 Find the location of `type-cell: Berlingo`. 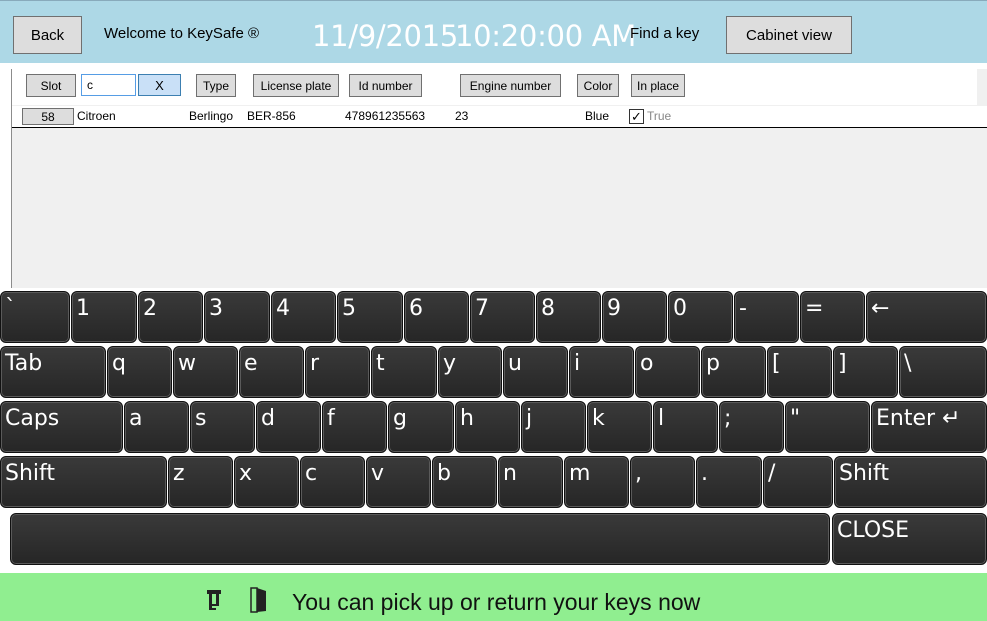

type-cell: Berlingo is located at coordinates (211, 116).